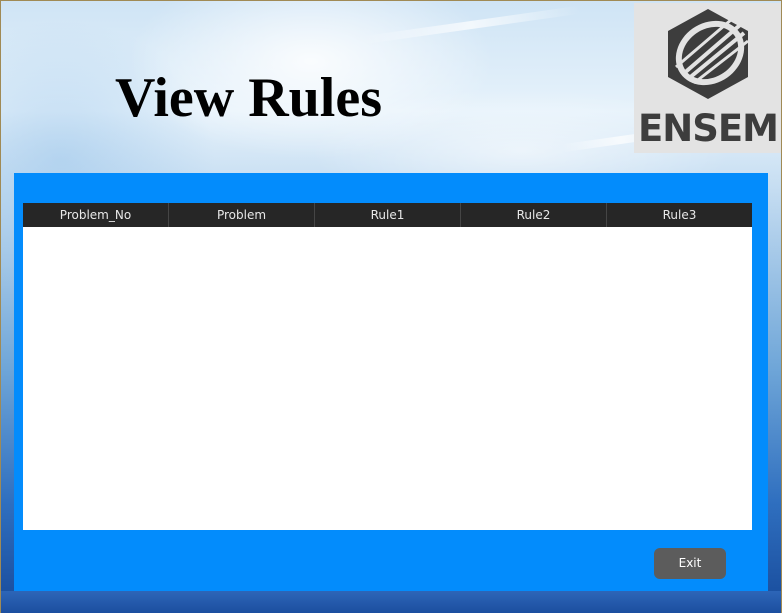 Image resolution: width=782 pixels, height=613 pixels. Describe the element at coordinates (708, 54) in the screenshot. I see `ensem-globe-icon` at that location.